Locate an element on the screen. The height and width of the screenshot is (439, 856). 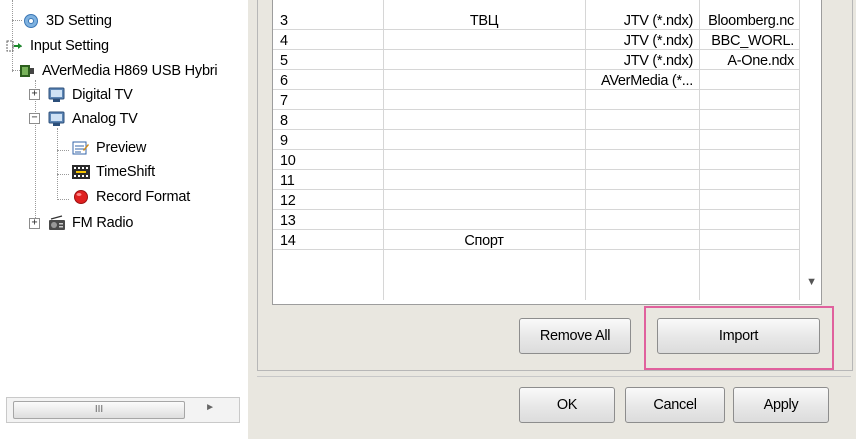
row-number-cell: 7 is located at coordinates (330, 100).